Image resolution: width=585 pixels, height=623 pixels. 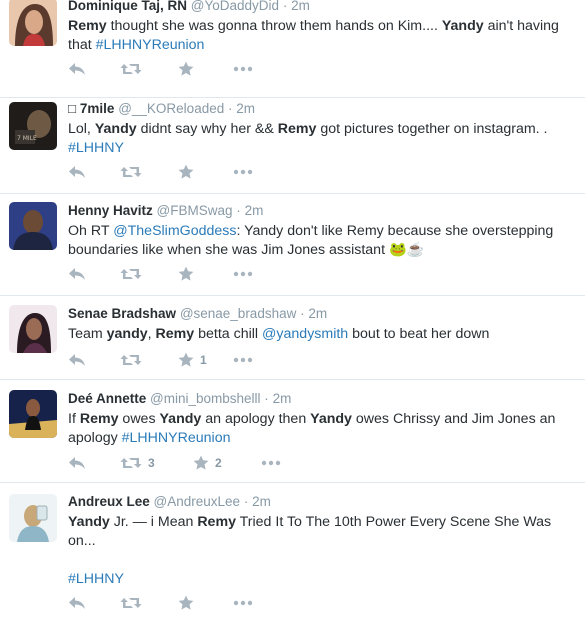 I want to click on text-segment: owes, so click(x=139, y=419).